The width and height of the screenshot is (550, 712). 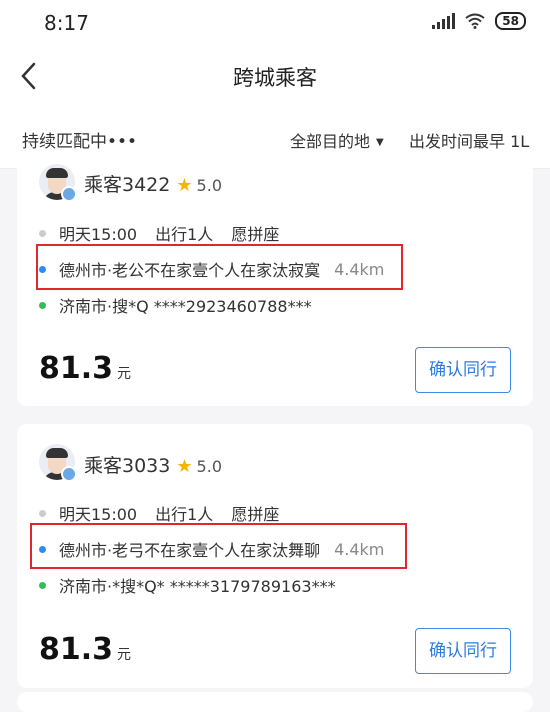 What do you see at coordinates (190, 270) in the screenshot?
I see `origin-address: 德州市·老公不在家壹个人在家汰寂寞` at bounding box center [190, 270].